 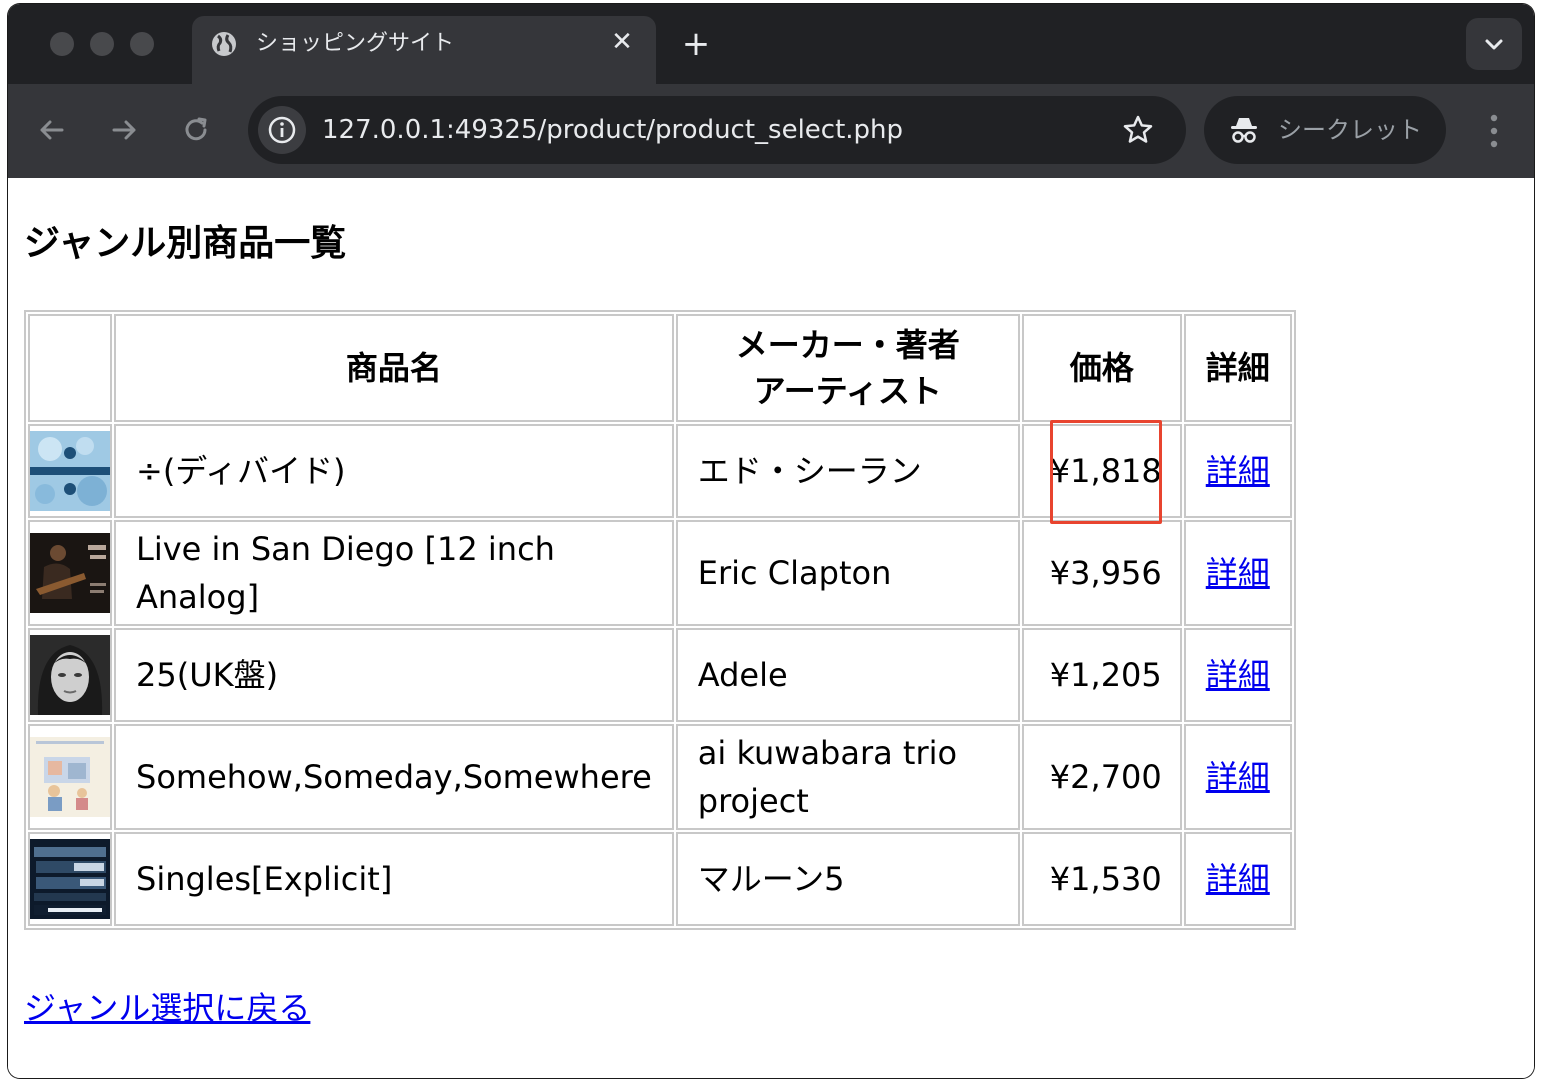 I want to click on incognito-indicator: シークレット, so click(x=1325, y=130).